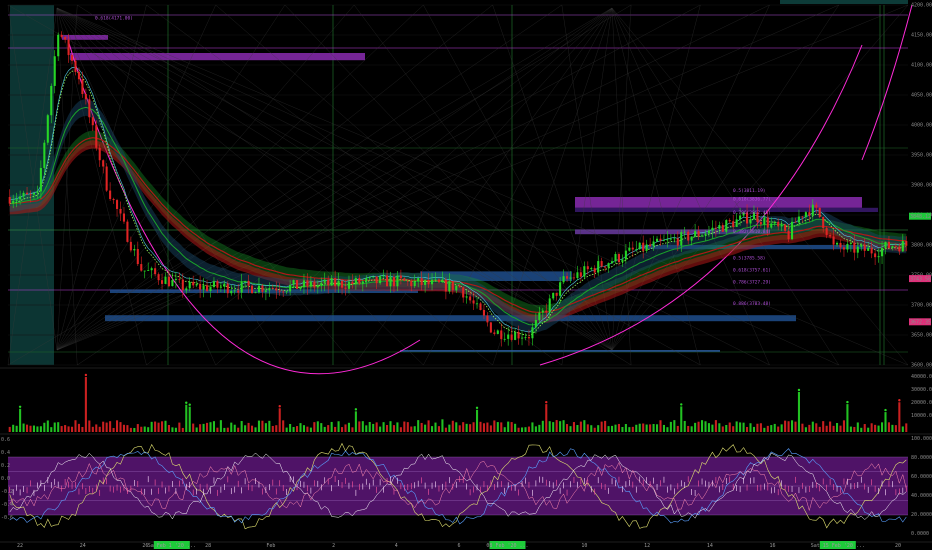 This screenshot has width=932, height=550. Describe the element at coordinates (887, 82) in the screenshot. I see `fib-arc` at that location.